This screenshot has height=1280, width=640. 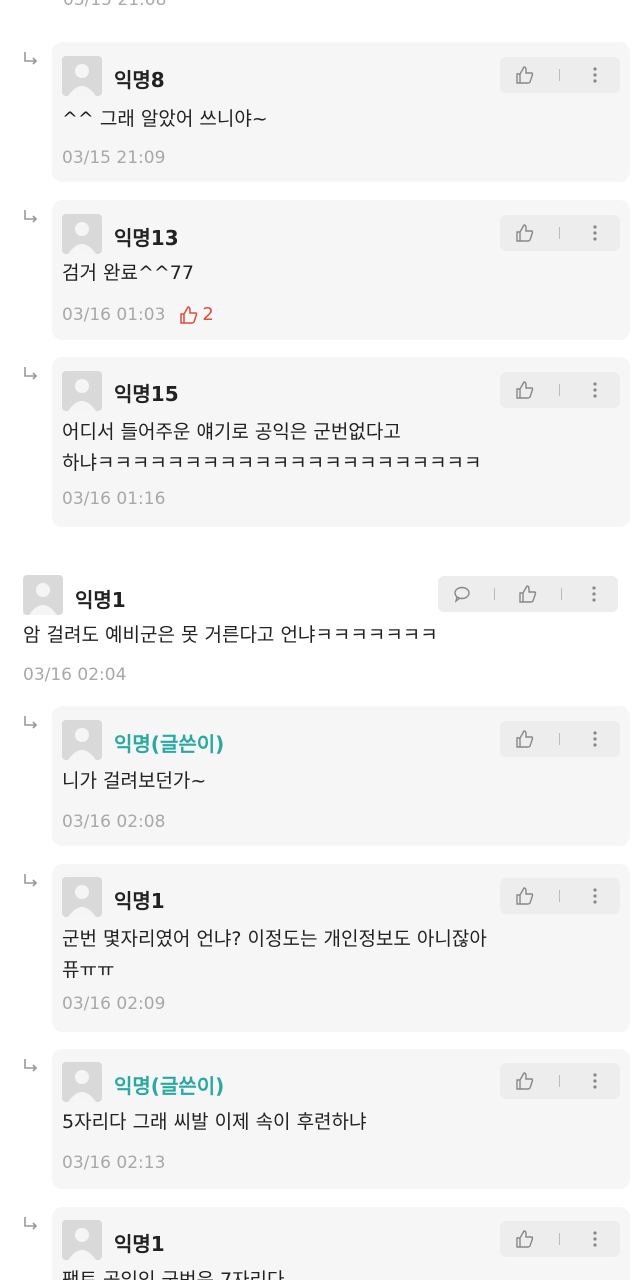 What do you see at coordinates (114, 314) in the screenshot?
I see `comment-time: 03/16 01:03` at bounding box center [114, 314].